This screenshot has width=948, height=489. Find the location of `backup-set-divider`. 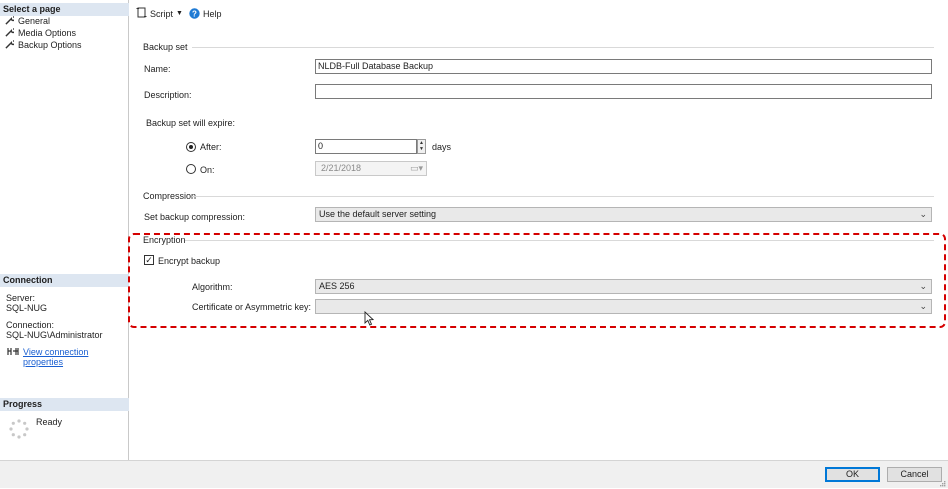

backup-set-divider is located at coordinates (563, 47).